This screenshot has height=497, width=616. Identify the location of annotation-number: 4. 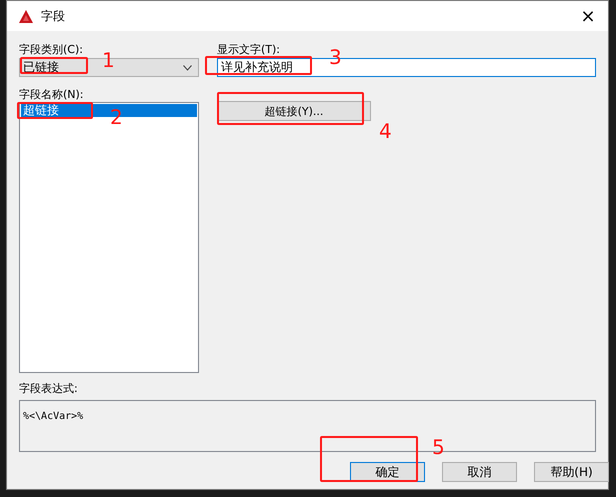
(385, 131).